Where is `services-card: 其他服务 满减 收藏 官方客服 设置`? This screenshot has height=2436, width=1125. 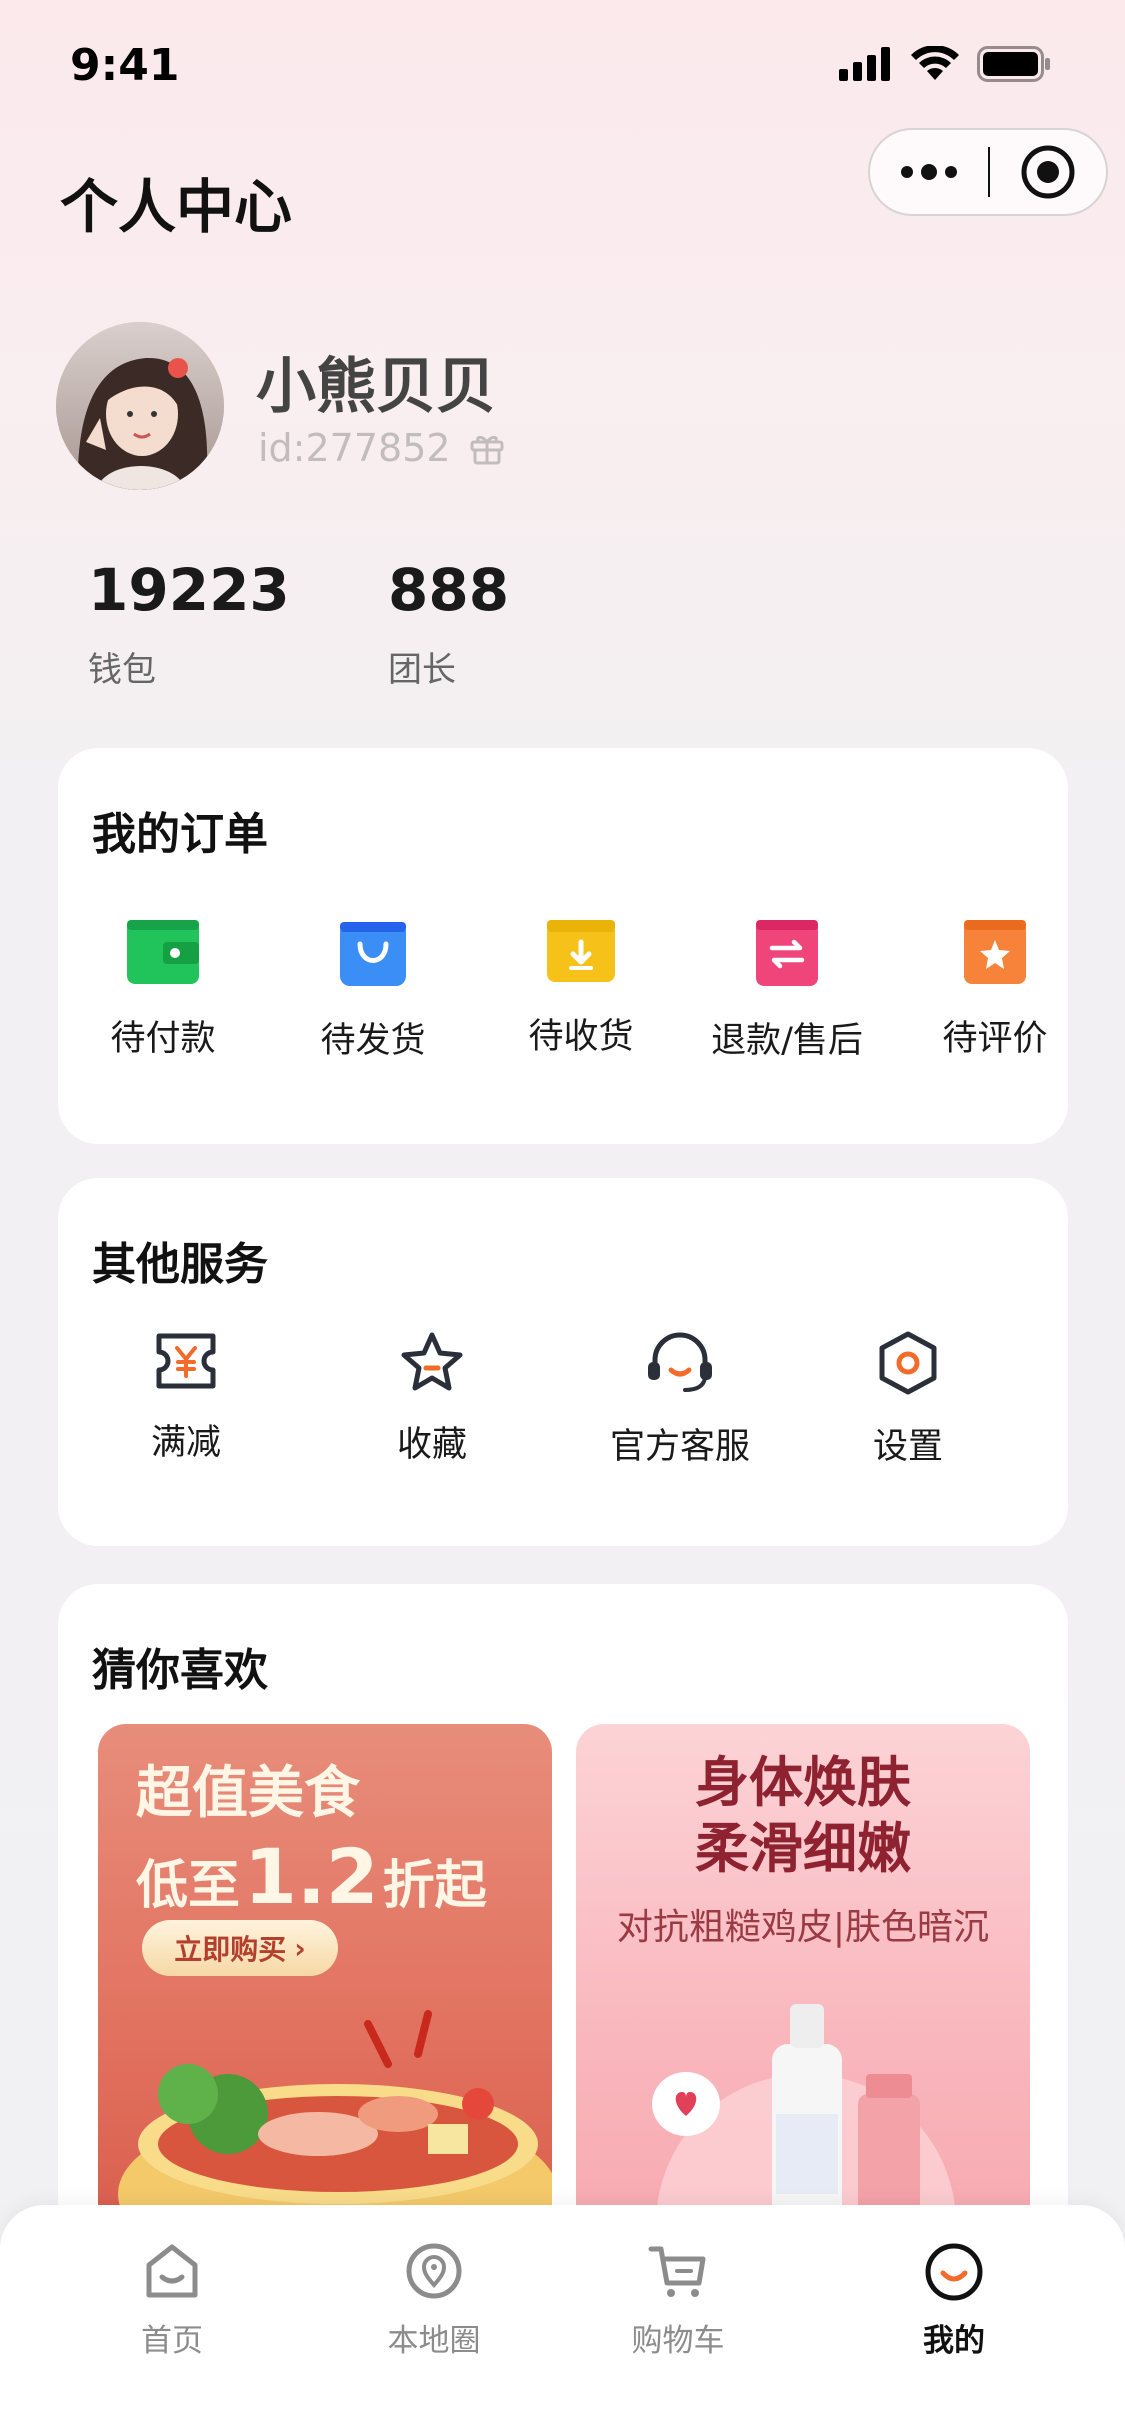 services-card: 其他服务 满减 收藏 官方客服 设置 is located at coordinates (563, 1362).